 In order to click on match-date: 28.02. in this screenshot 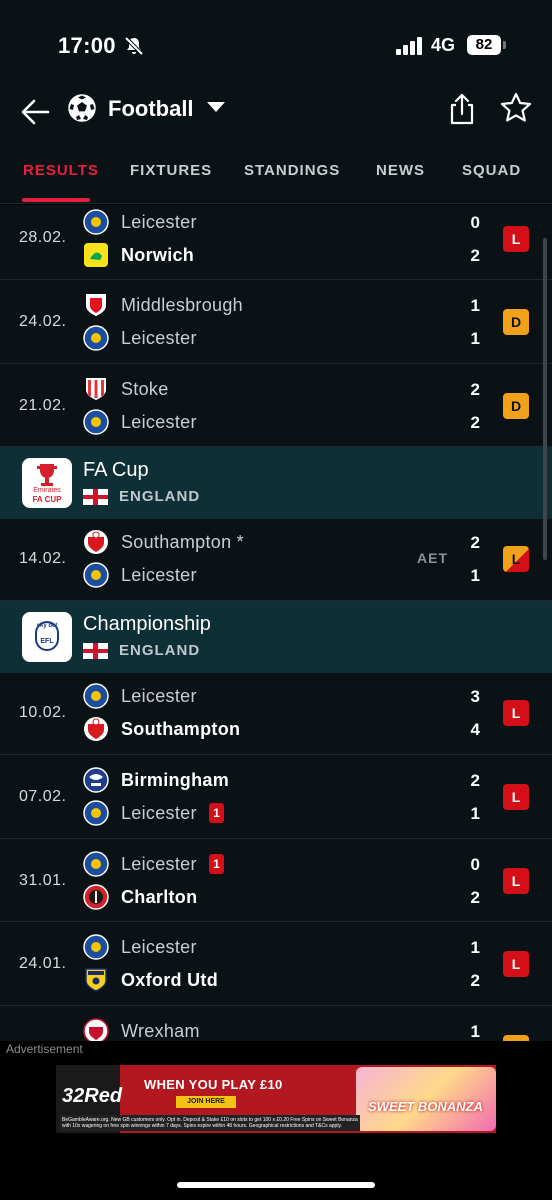, I will do `click(43, 237)`.